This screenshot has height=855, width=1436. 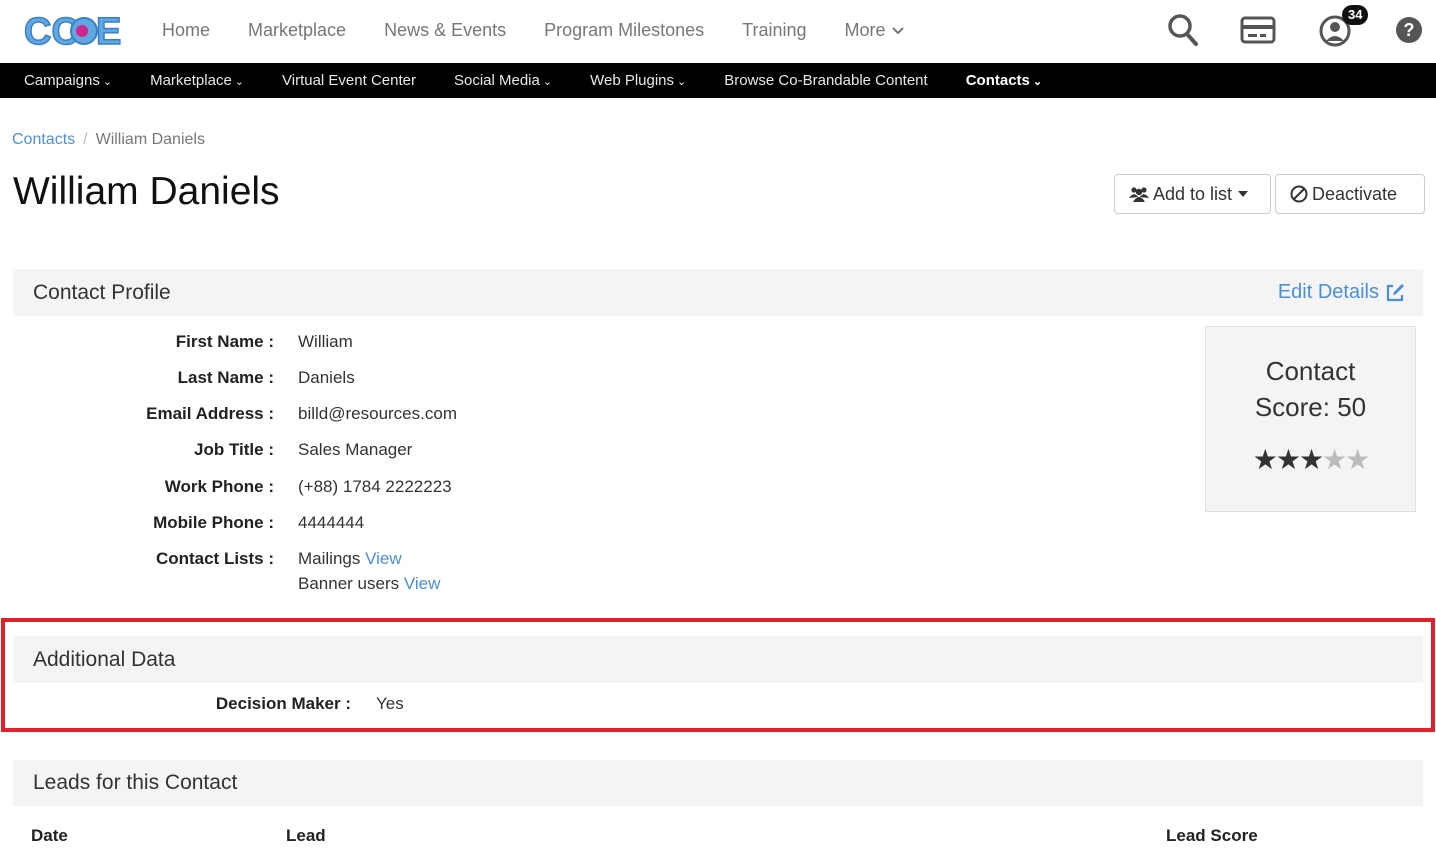 I want to click on subnav-browse-co-brandable-label: Browse Co-Brandable Content, so click(x=826, y=80).